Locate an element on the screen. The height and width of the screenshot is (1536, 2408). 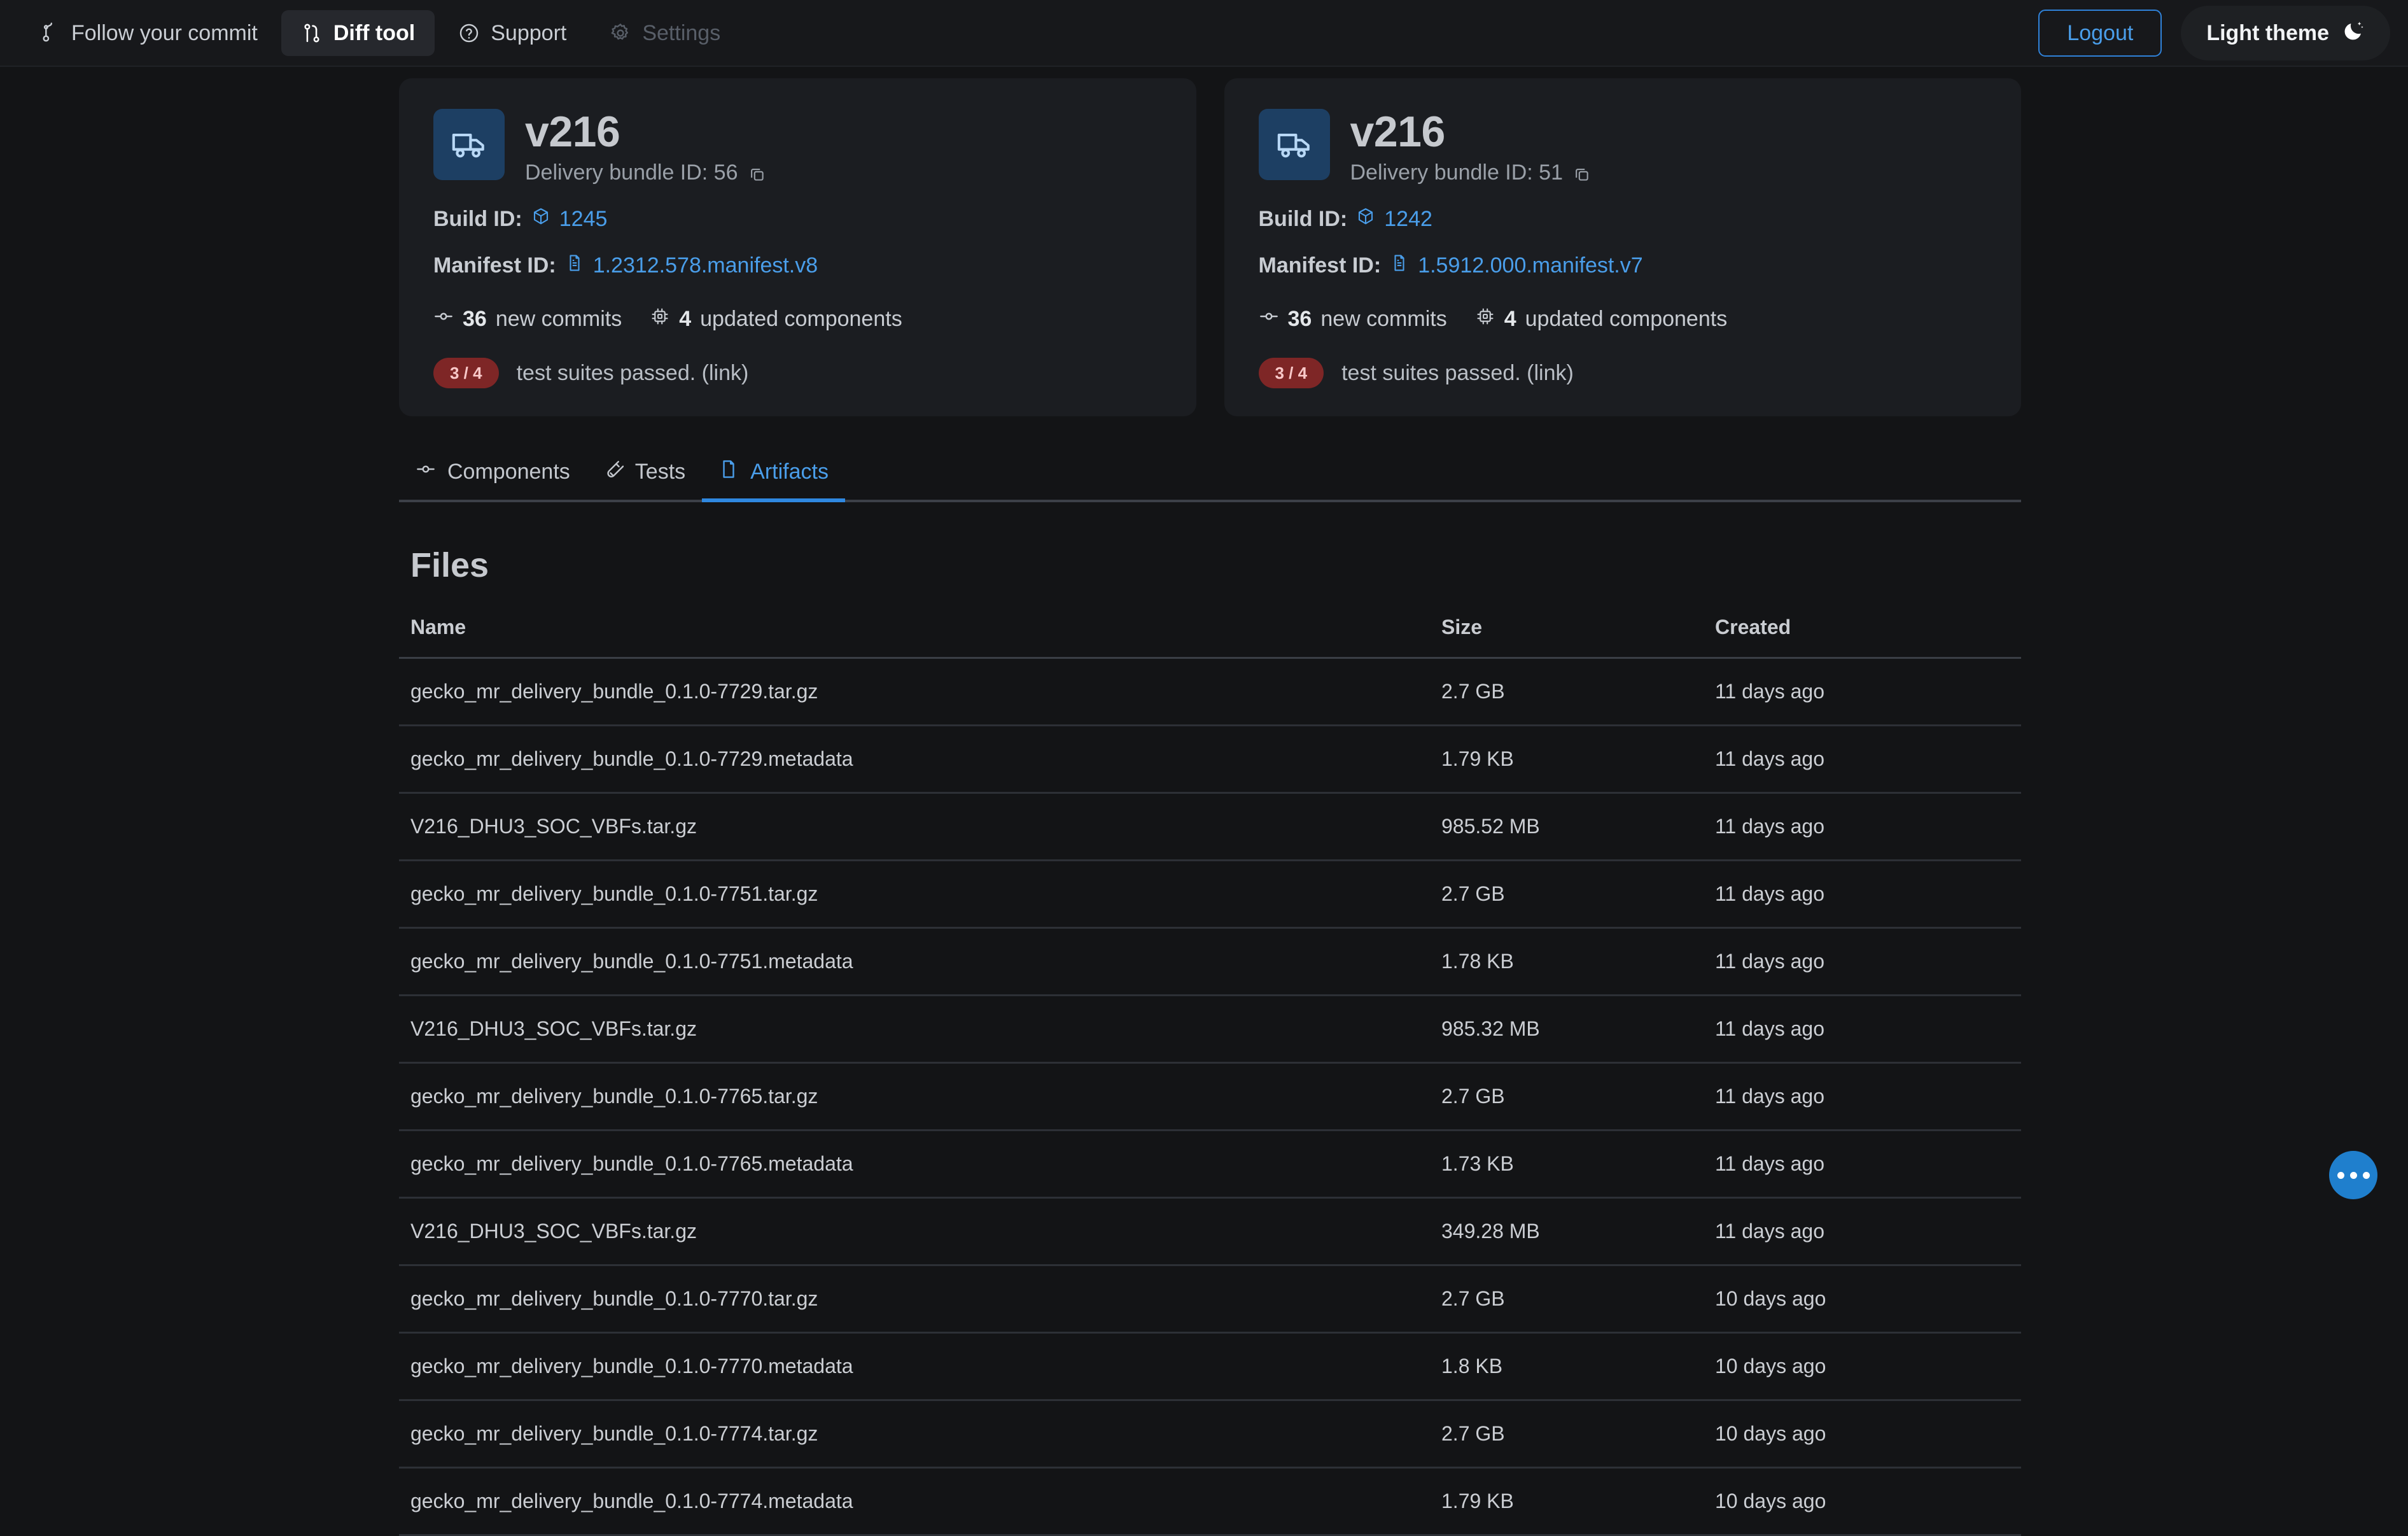
more-options-fab is located at coordinates (2353, 1175).